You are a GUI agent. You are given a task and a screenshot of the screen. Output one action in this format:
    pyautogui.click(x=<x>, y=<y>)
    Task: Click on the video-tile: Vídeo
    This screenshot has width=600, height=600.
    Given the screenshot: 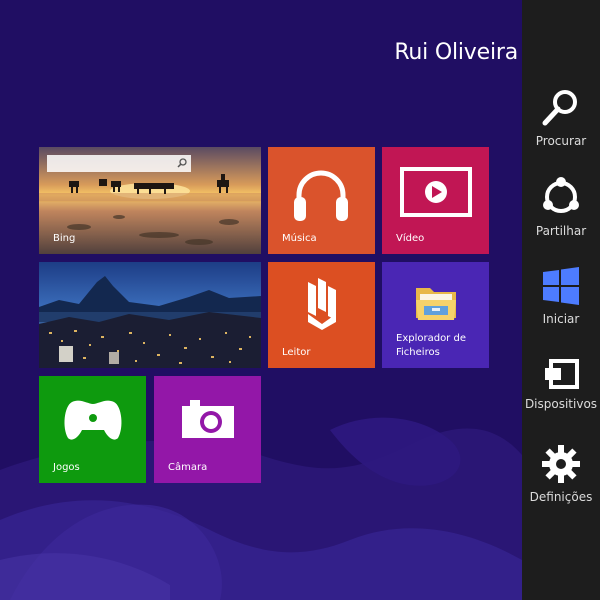 What is the action you would take?
    pyautogui.click(x=435, y=200)
    